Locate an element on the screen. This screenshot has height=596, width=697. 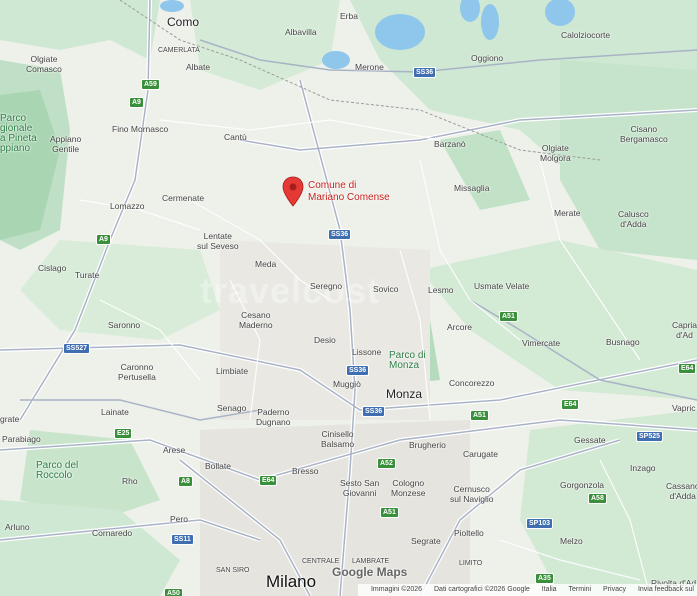
road-shield: A59 is located at coordinates (150, 84).